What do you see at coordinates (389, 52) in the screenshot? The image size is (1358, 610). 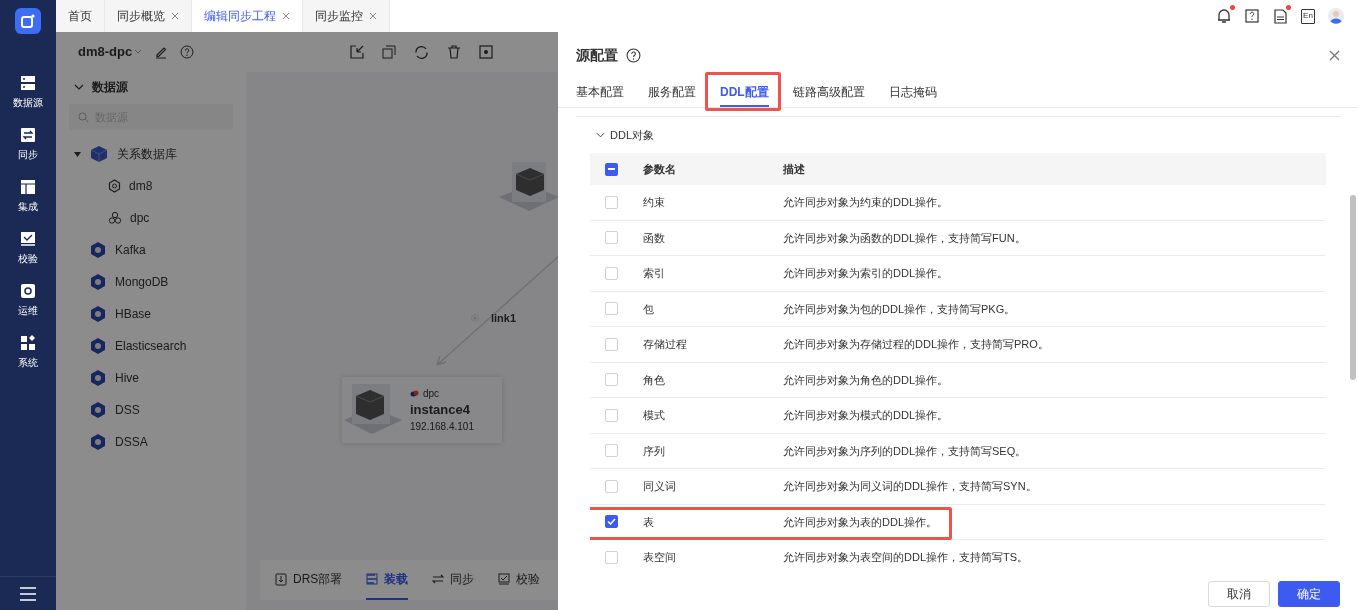 I see `copy-icon` at bounding box center [389, 52].